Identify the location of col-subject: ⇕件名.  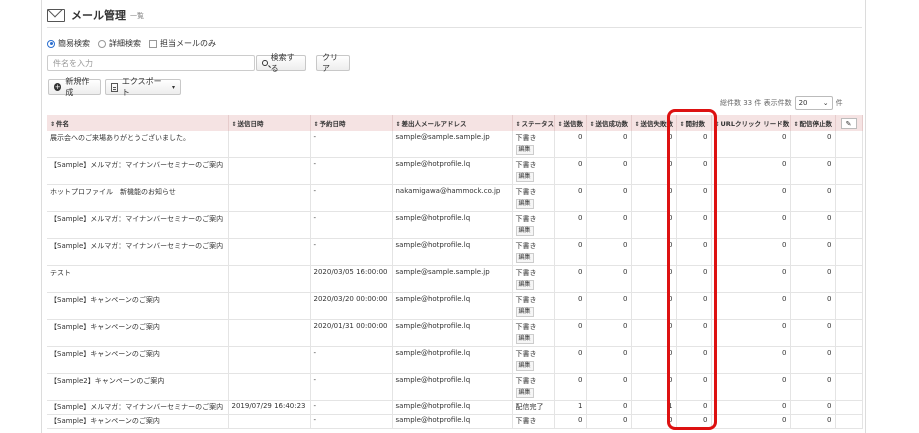
(138, 123).